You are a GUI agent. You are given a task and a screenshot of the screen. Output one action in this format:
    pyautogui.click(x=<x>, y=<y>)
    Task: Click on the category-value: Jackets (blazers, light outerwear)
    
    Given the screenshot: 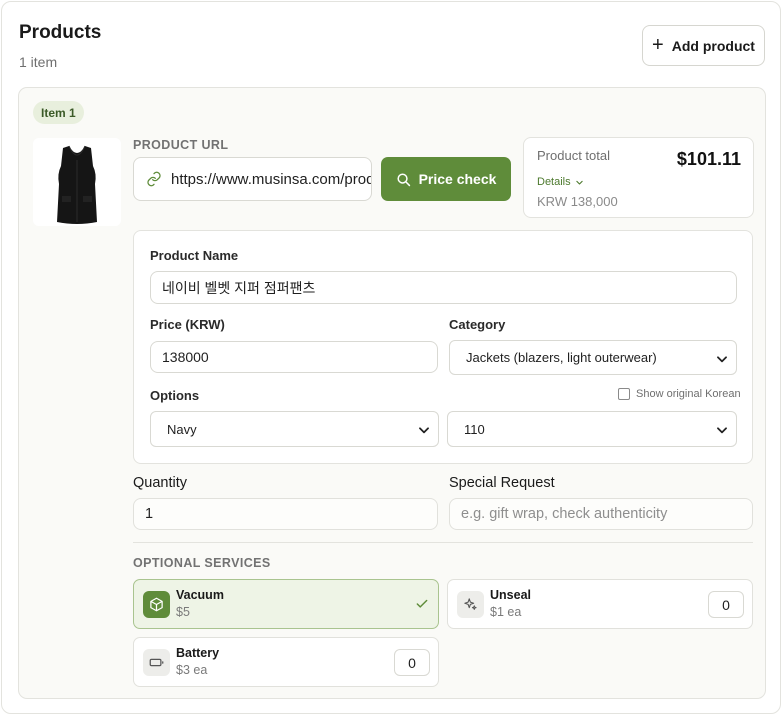 What is the action you would take?
    pyautogui.click(x=561, y=357)
    